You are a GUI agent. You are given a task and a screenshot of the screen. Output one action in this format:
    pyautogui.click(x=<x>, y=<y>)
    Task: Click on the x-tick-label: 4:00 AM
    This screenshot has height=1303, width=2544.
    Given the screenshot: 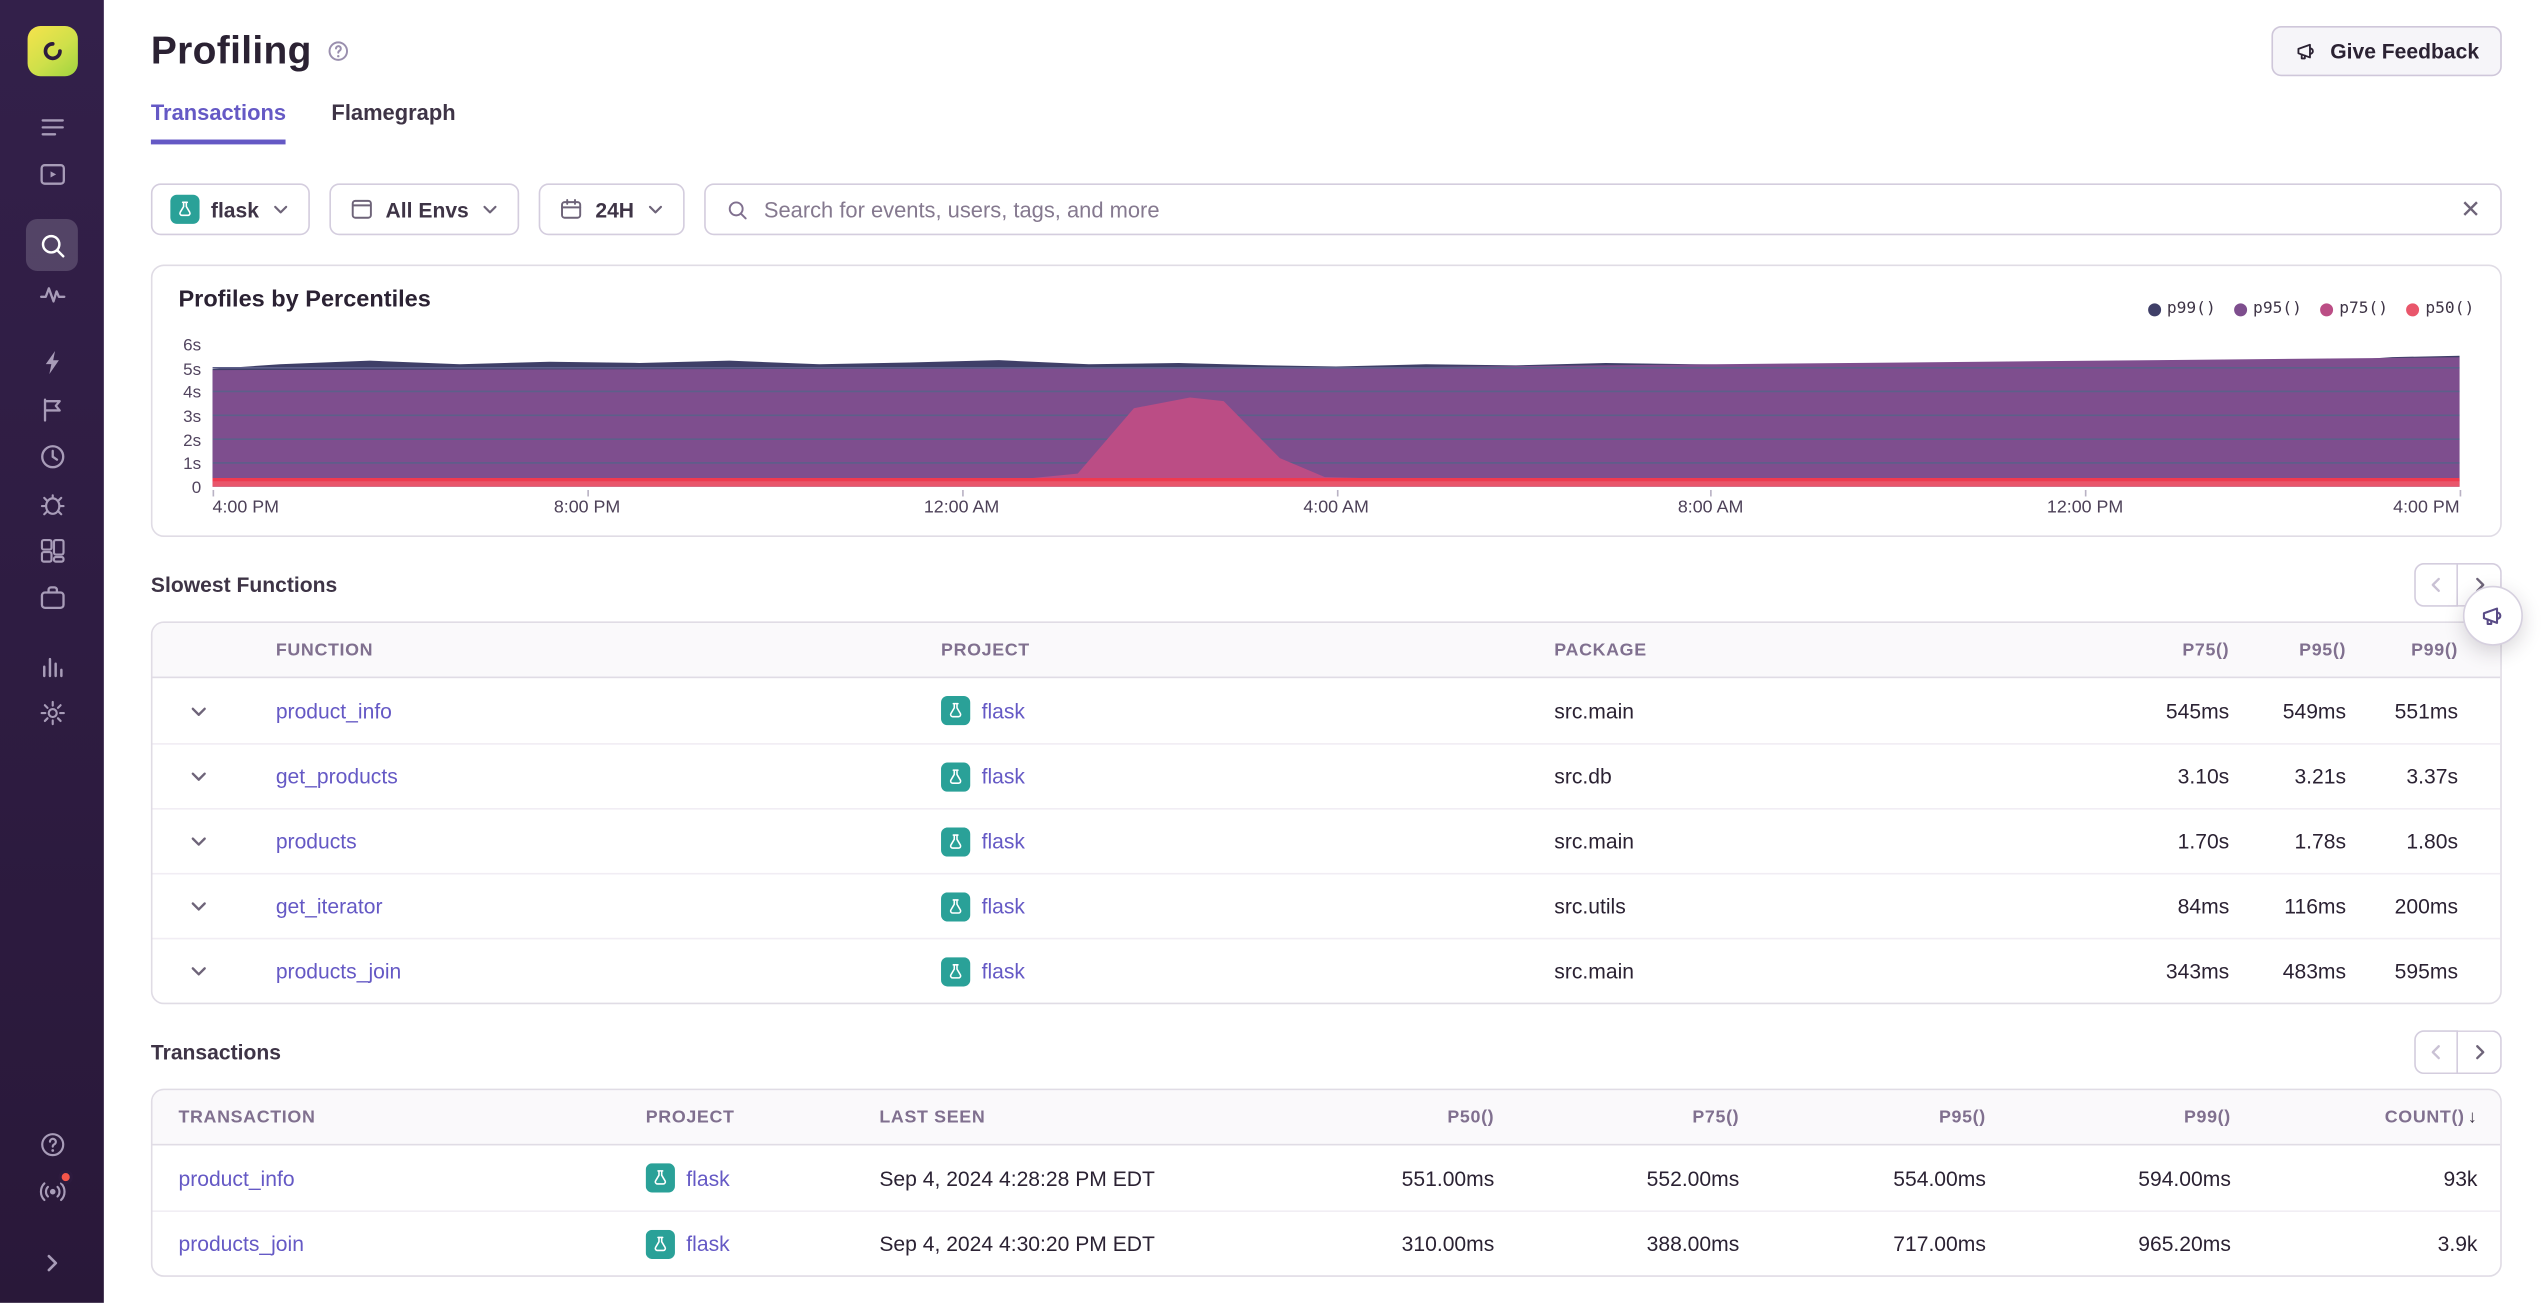 What is the action you would take?
    pyautogui.click(x=1336, y=508)
    